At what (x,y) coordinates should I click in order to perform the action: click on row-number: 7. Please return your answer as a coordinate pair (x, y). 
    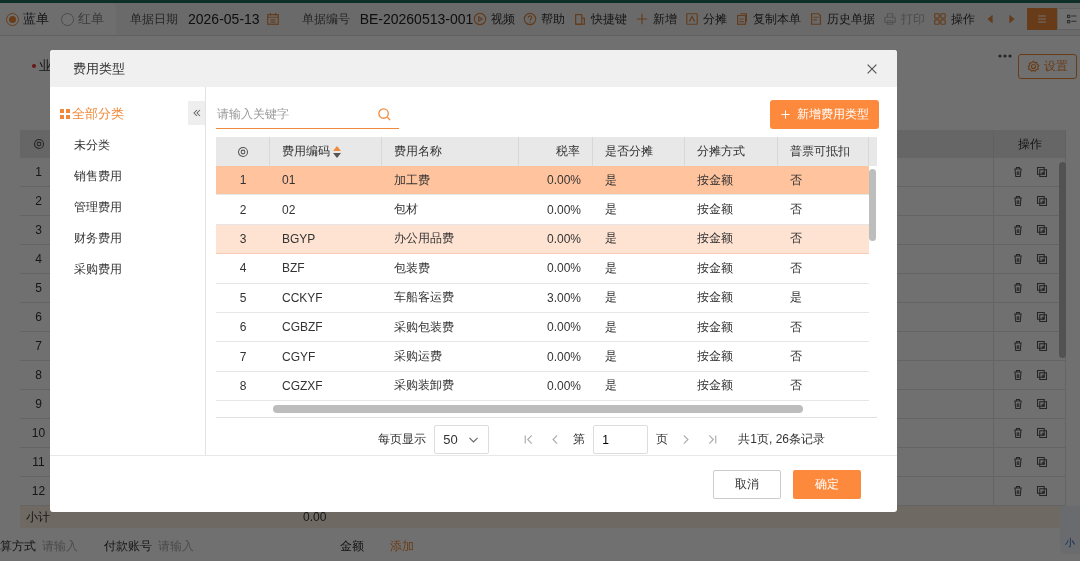
    Looking at the image, I should click on (243, 356).